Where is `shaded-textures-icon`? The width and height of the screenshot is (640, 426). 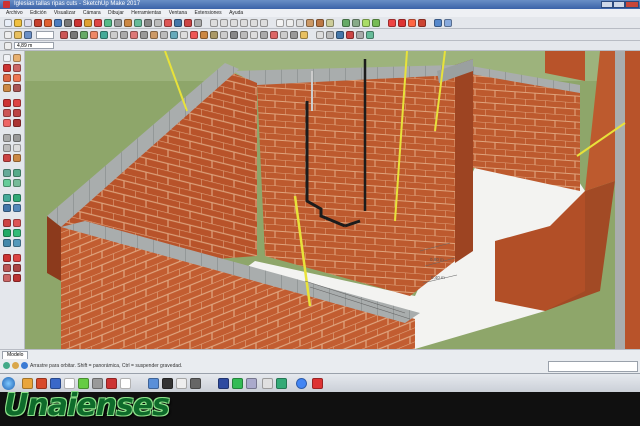
shaded-textures-icon is located at coordinates (320, 23).